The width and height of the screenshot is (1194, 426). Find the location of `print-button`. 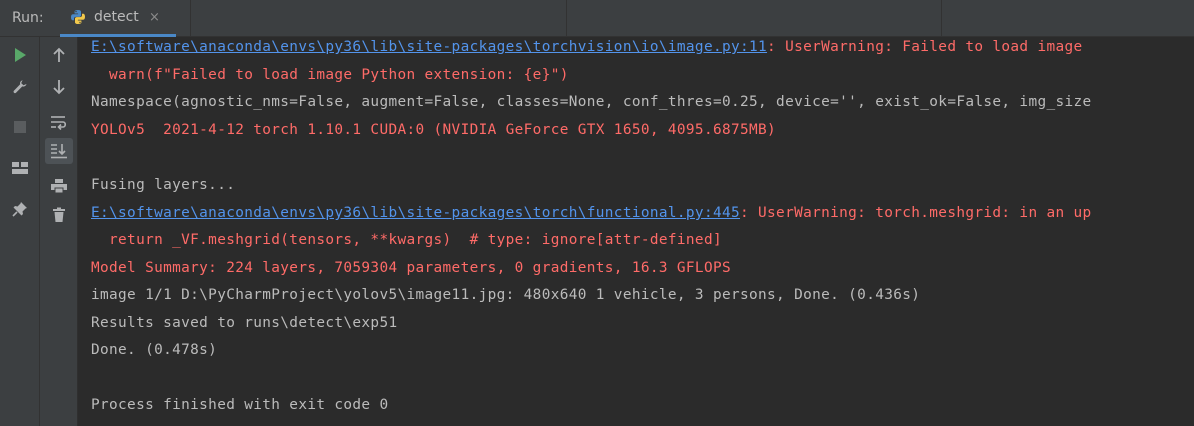

print-button is located at coordinates (59, 186).